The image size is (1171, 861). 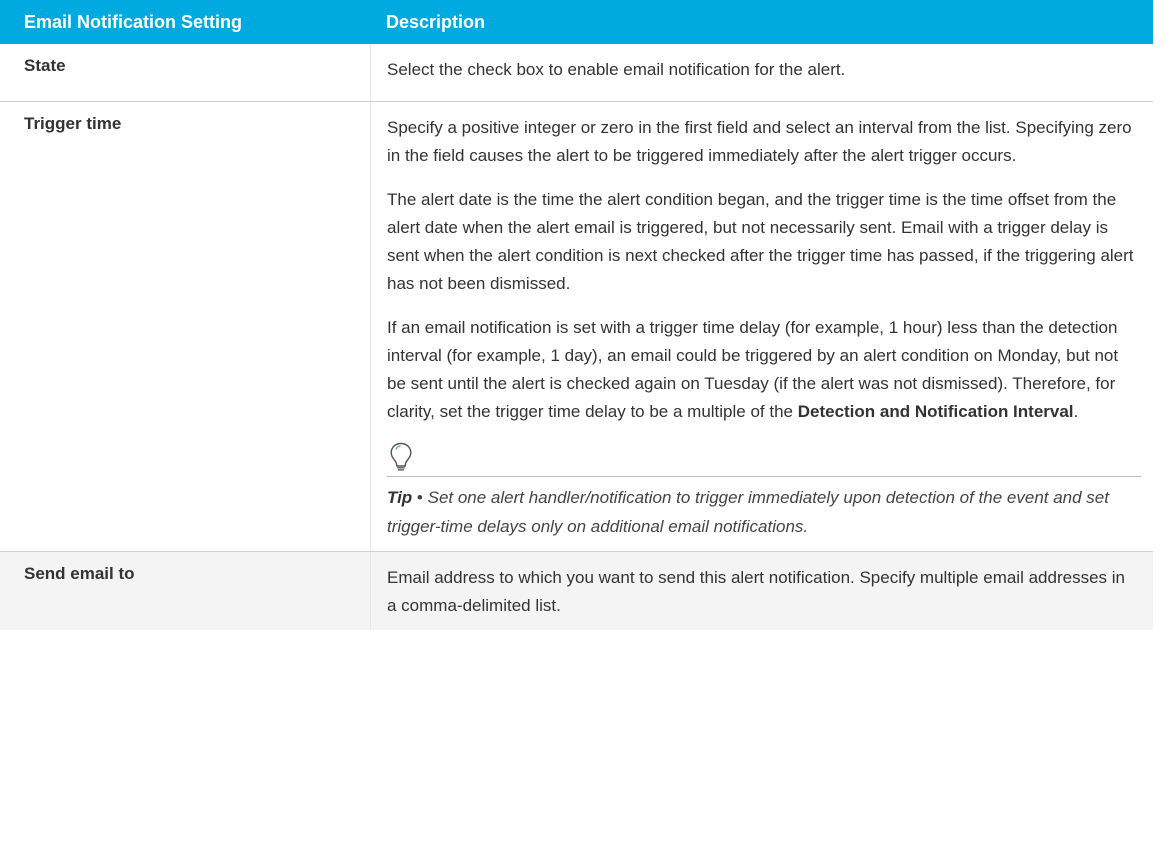 What do you see at coordinates (133, 21) in the screenshot?
I see `column-header-setting: Email Notification Setting` at bounding box center [133, 21].